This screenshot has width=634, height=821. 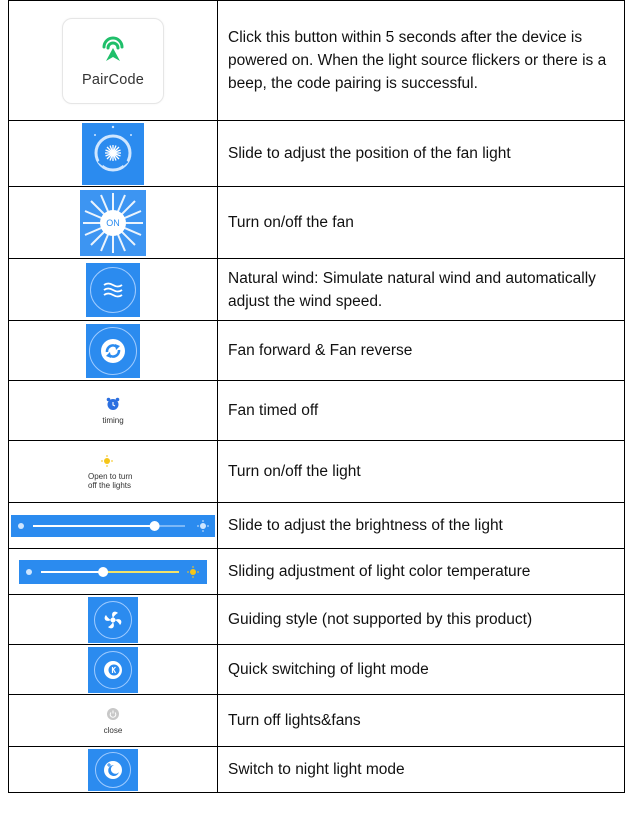 I want to click on table-row: ON Turn on/off the fan, so click(x=316, y=222).